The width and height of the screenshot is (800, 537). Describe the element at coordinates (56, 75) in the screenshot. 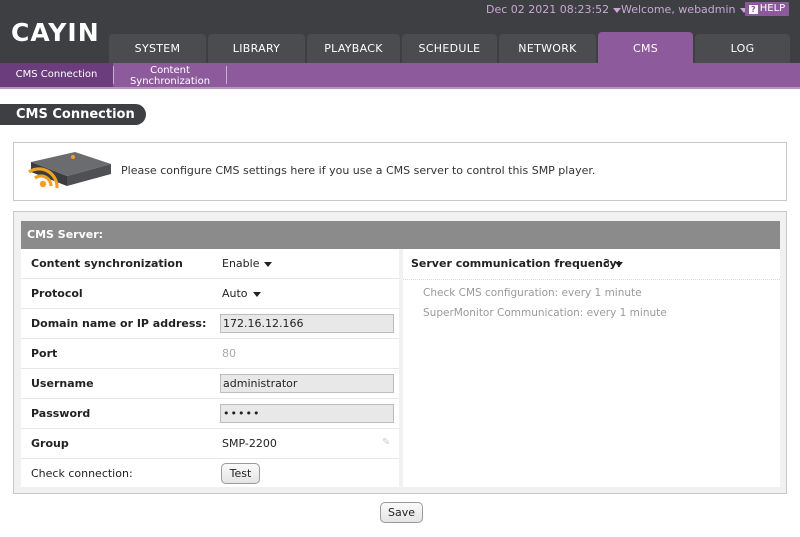

I see `subtab-cms-connection: CMS Connection` at that location.